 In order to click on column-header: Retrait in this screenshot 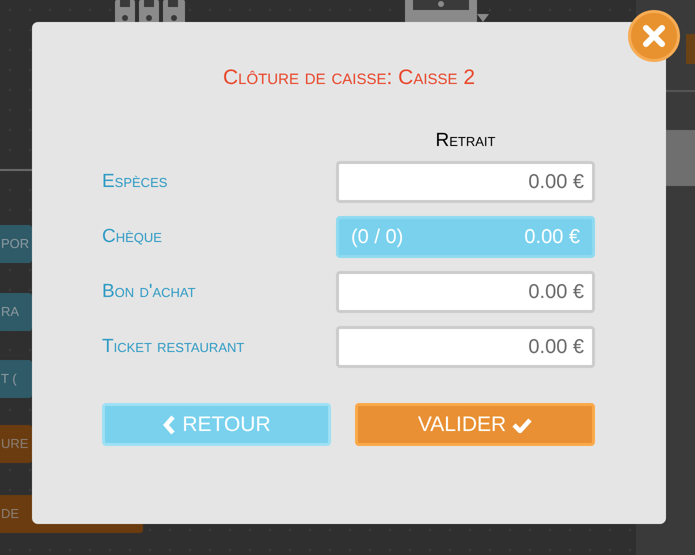, I will do `click(466, 141)`.